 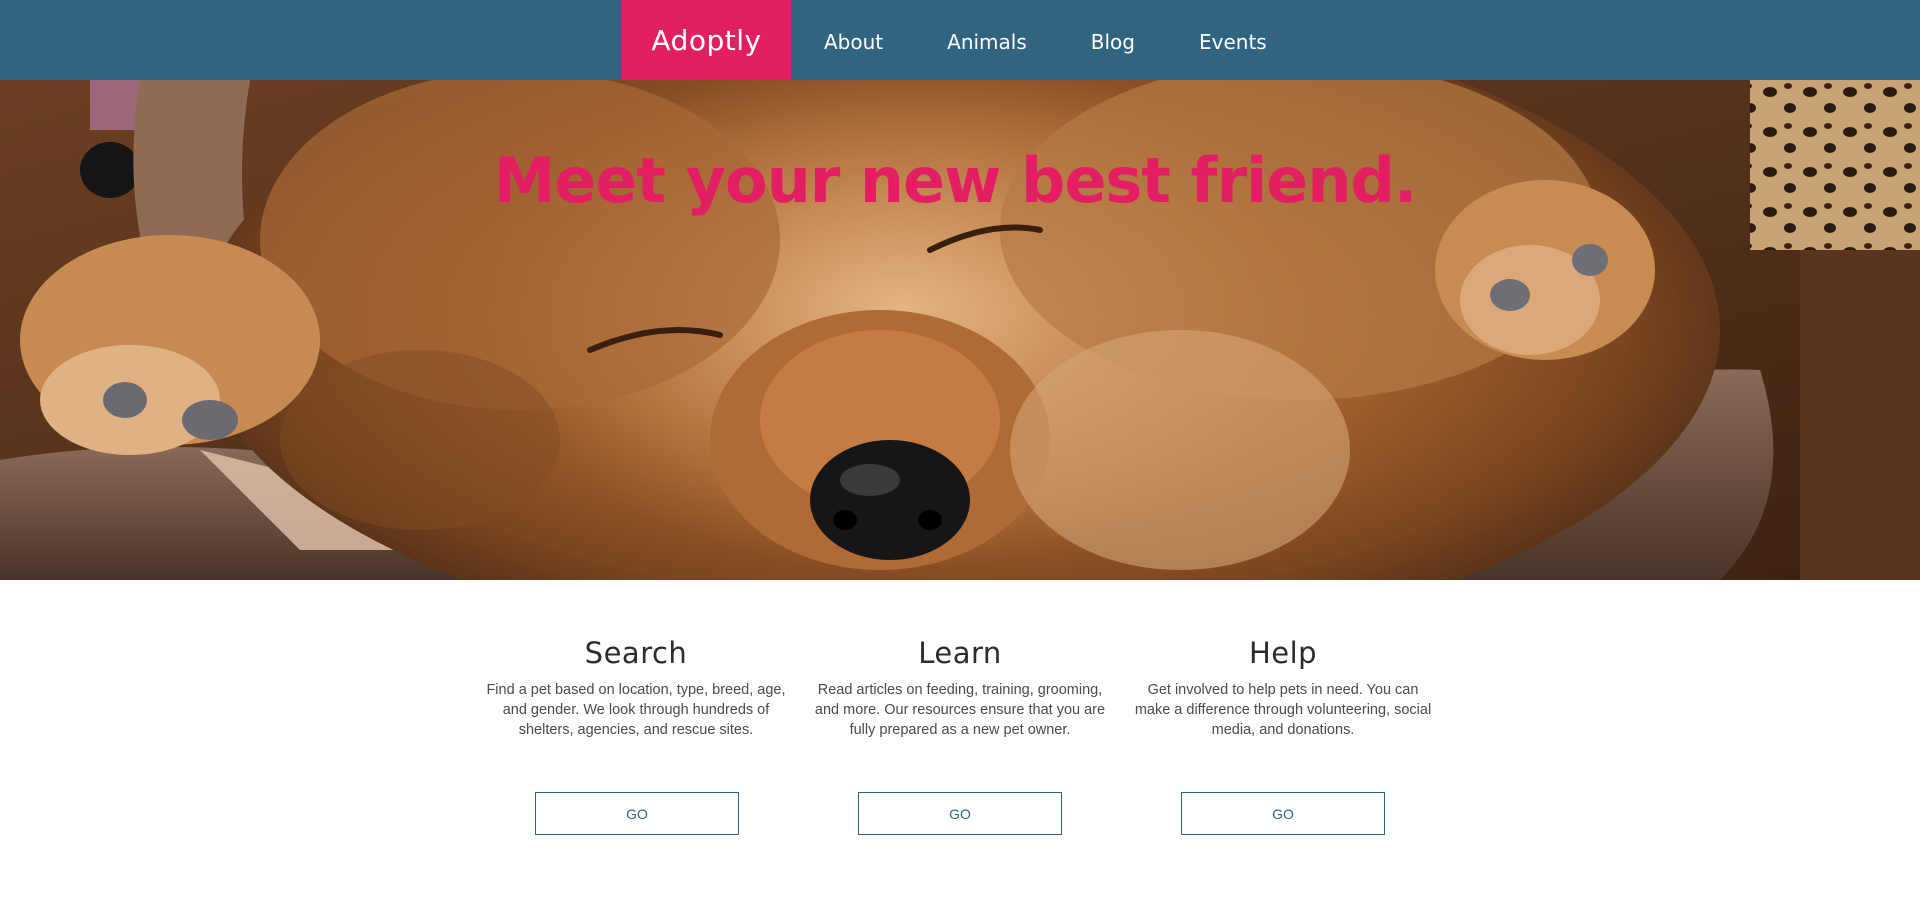 What do you see at coordinates (987, 40) in the screenshot?
I see `nav-link-animals: Animals` at bounding box center [987, 40].